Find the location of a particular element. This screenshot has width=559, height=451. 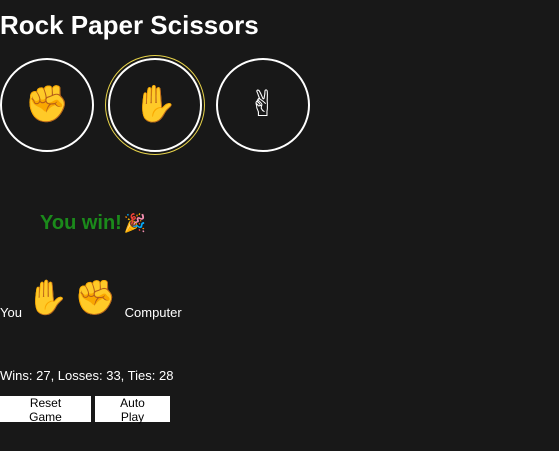

reset-game-button: Reset Game is located at coordinates (45, 410).